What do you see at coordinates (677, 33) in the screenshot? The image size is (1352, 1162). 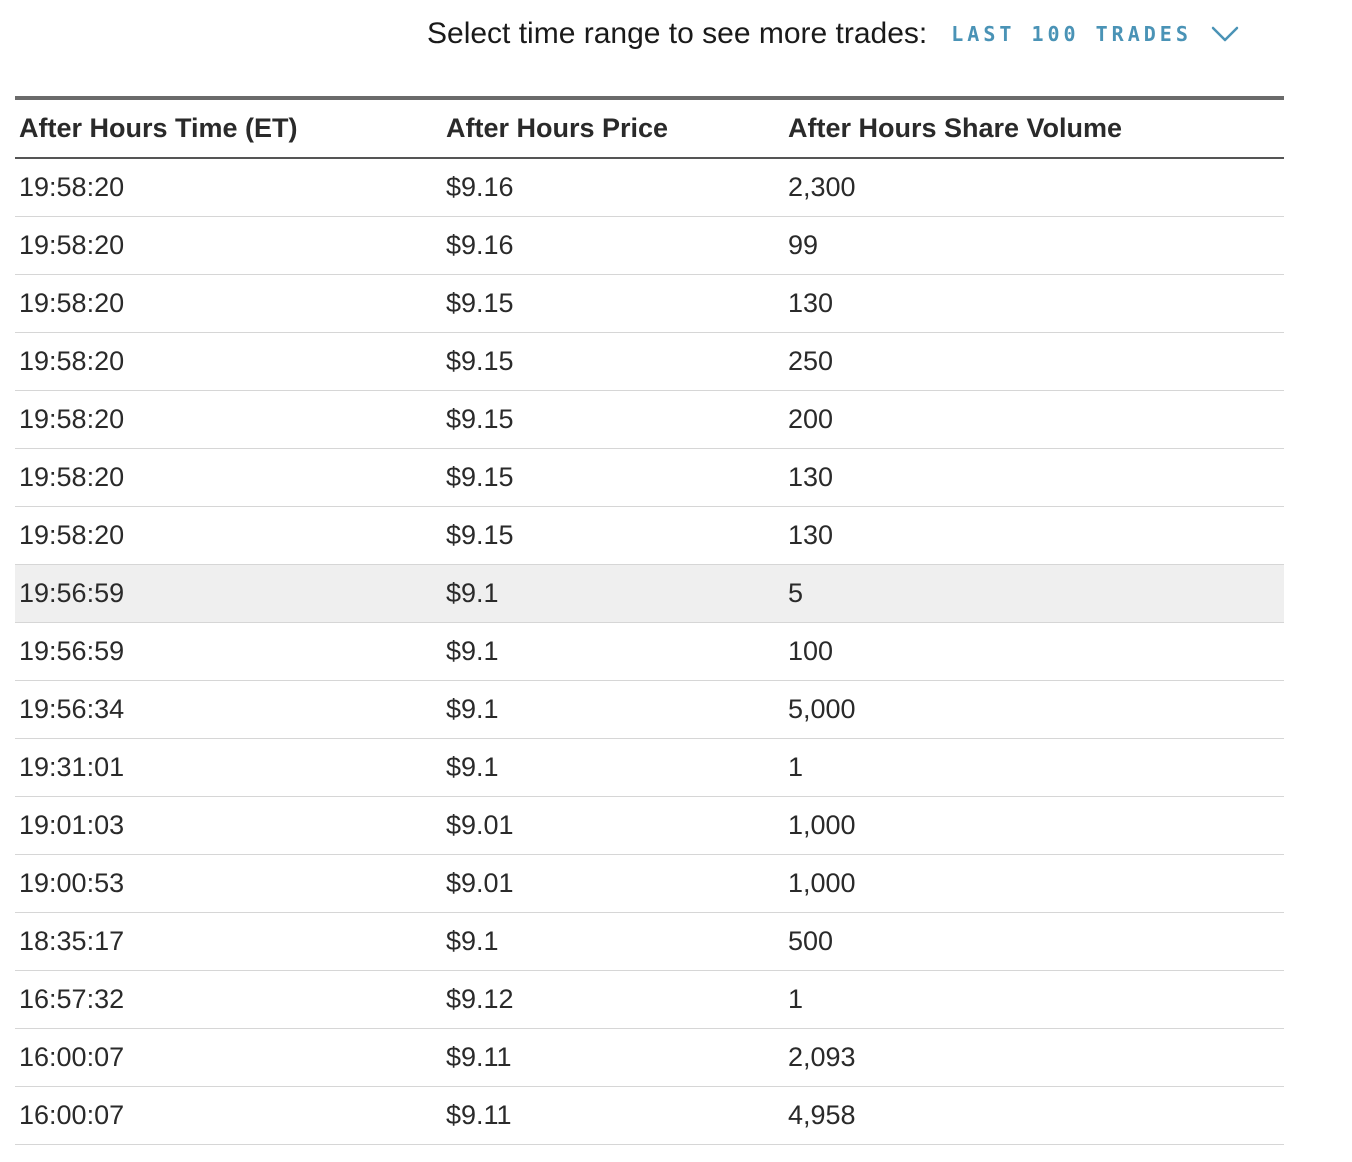 I see `time-range-label: Select time range to see more trades:` at bounding box center [677, 33].